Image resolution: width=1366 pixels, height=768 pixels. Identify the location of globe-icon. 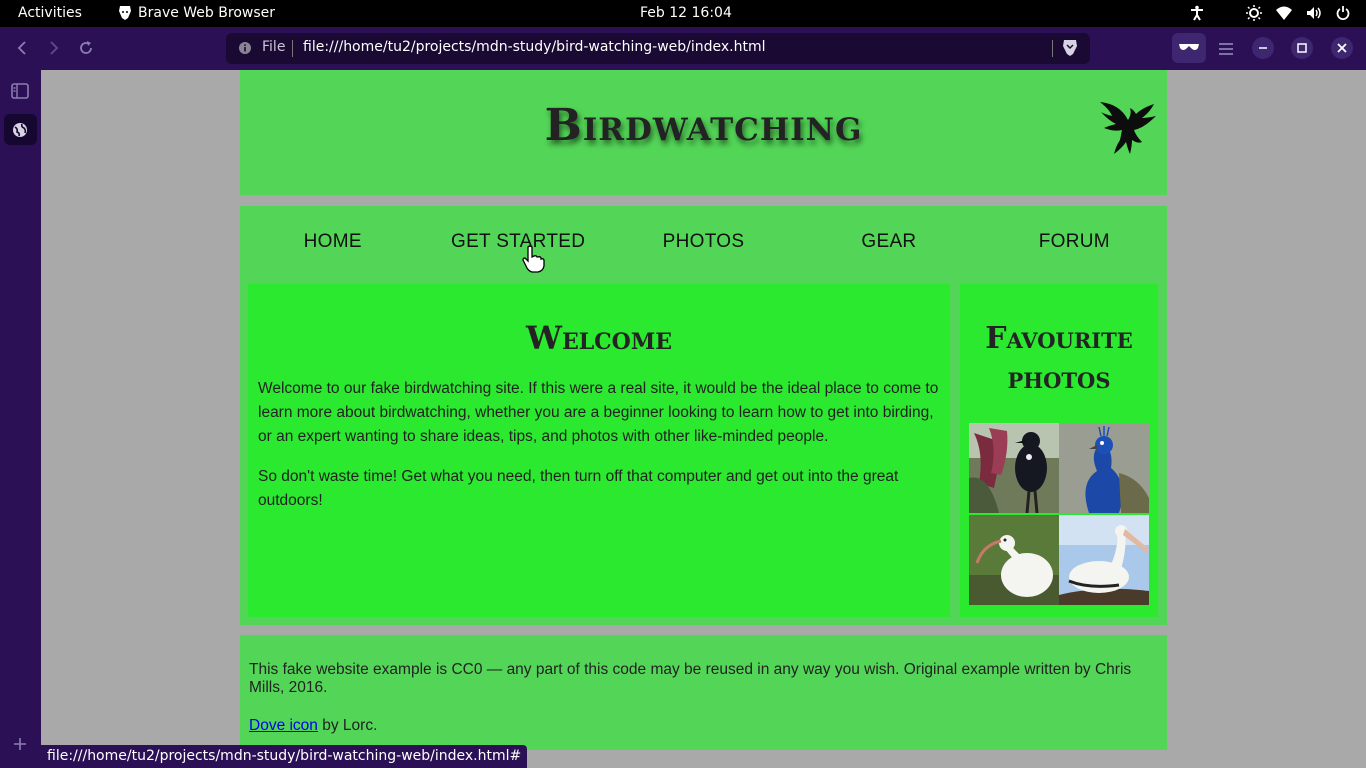
(20, 130).